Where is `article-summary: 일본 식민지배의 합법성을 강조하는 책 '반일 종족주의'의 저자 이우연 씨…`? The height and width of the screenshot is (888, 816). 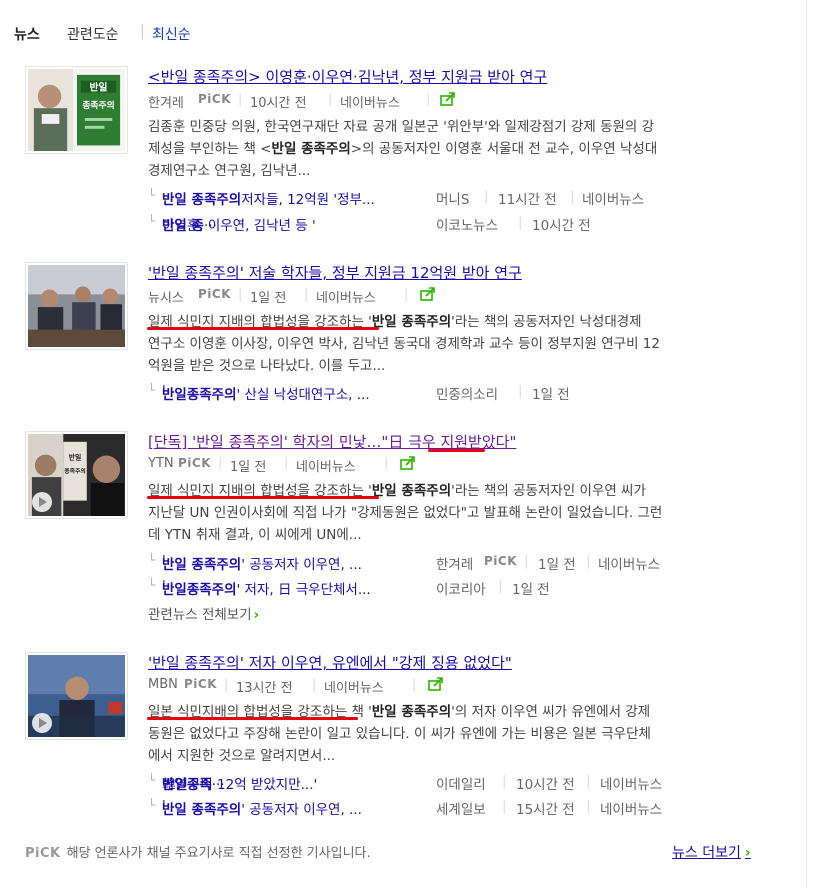
article-summary: 일본 식민지배의 합법성을 강조하는 책 '반일 종족주의'의 저자 이우연 씨… is located at coordinates (399, 734).